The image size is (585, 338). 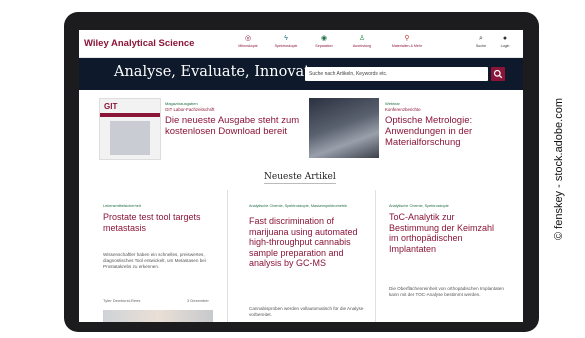 I want to click on nav-label: Suche, so click(x=481, y=46).